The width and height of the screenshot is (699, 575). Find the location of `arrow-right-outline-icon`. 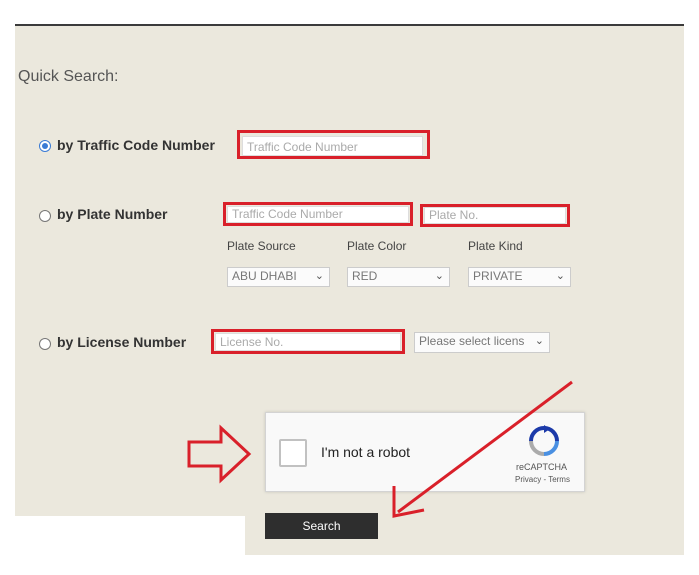

arrow-right-outline-icon is located at coordinates (219, 454).